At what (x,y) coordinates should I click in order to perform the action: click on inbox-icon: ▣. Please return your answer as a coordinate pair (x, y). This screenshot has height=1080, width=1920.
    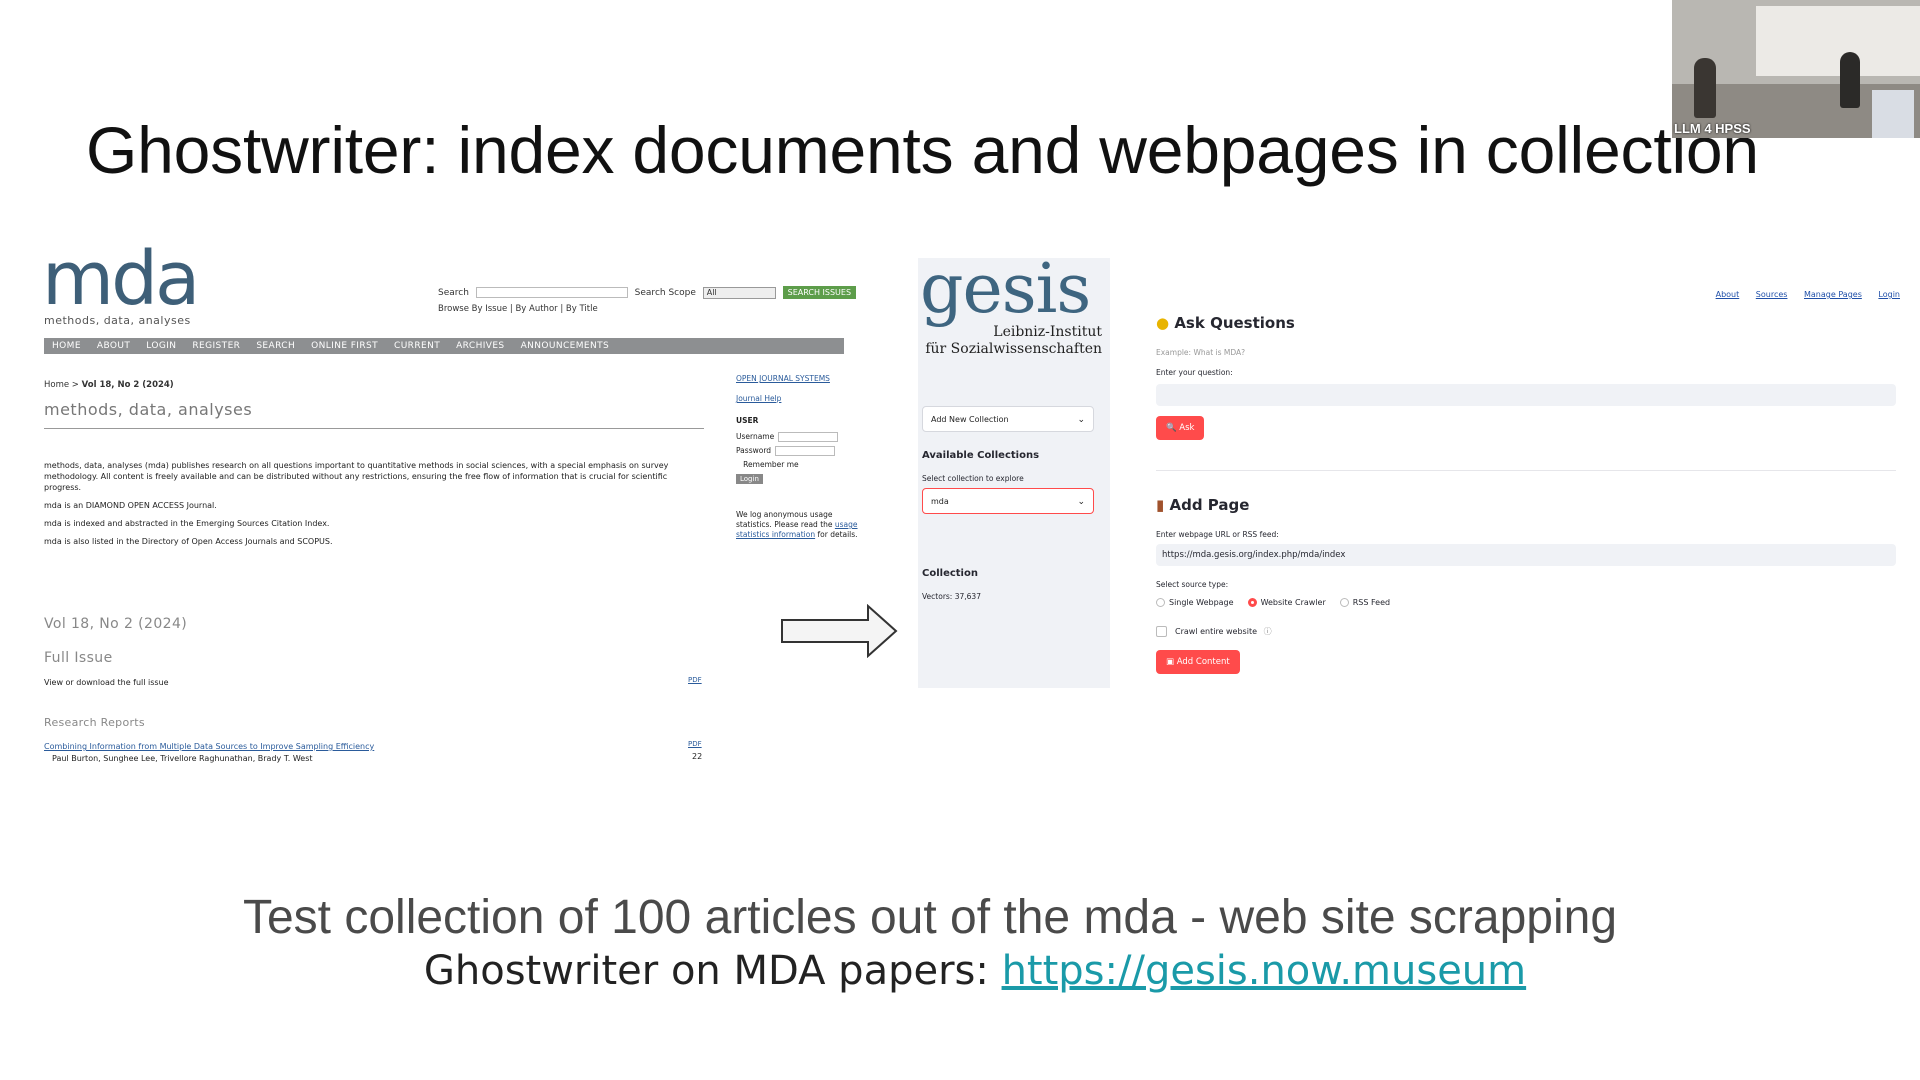
    Looking at the image, I should click on (1170, 662).